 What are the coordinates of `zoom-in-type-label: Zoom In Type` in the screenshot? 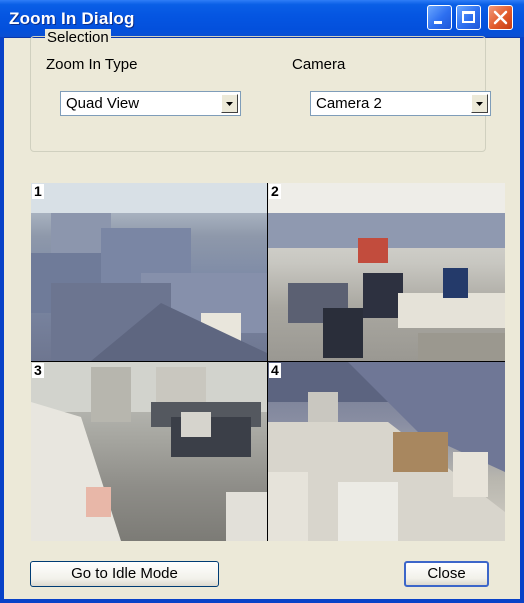 It's located at (92, 64).